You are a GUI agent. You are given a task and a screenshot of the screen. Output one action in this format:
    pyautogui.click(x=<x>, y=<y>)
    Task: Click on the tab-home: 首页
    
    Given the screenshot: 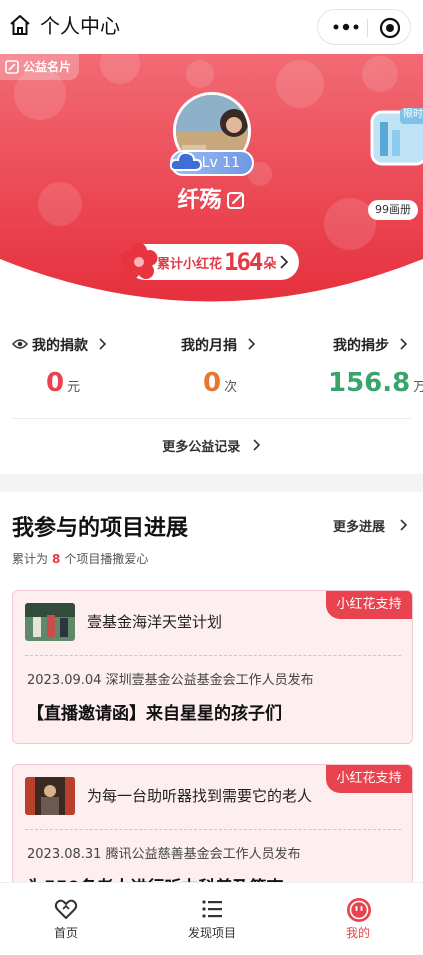 What is the action you would take?
    pyautogui.click(x=66, y=919)
    